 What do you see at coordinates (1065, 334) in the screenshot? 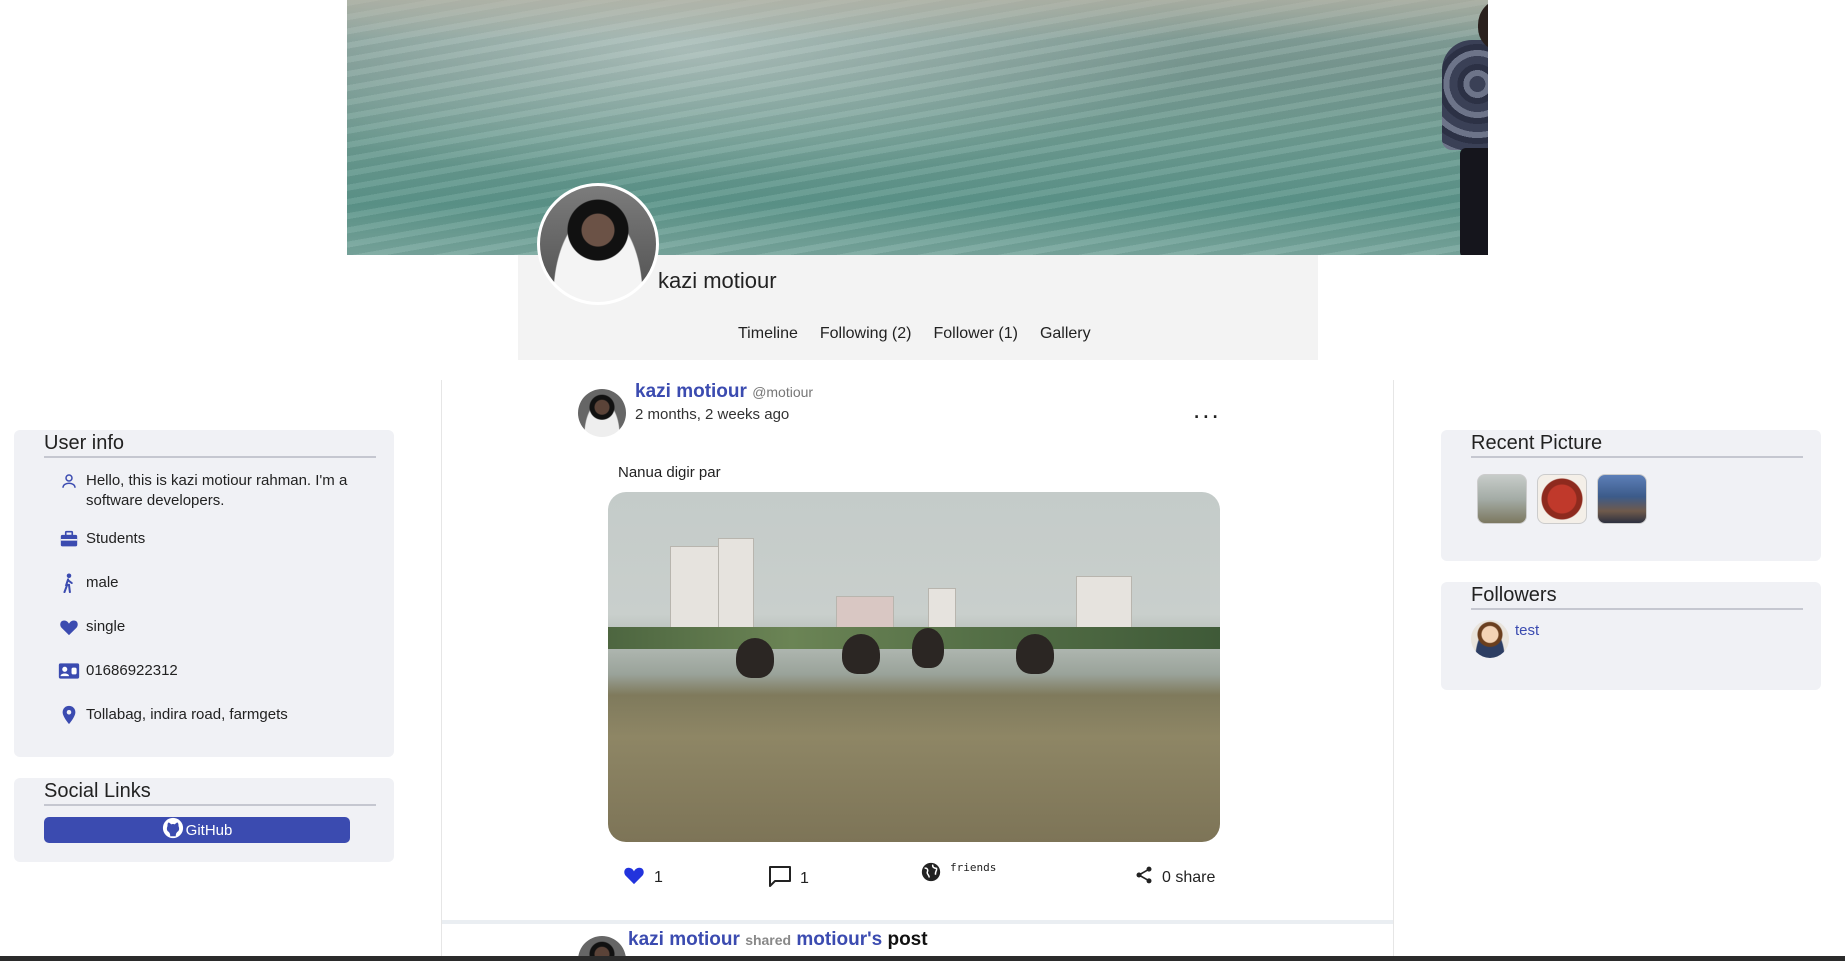
I see `tab-gallery: Gallery` at bounding box center [1065, 334].